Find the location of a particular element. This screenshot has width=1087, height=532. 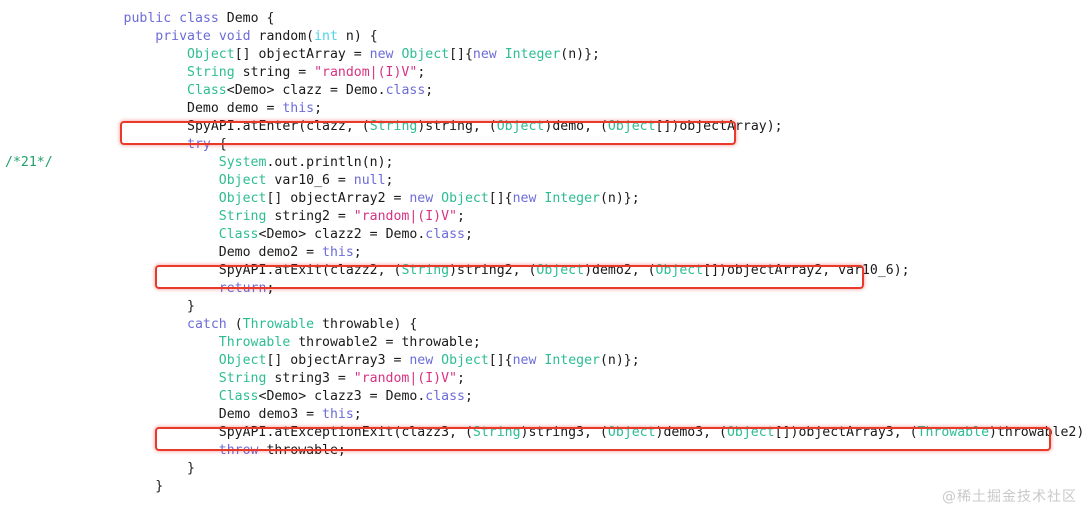

code-line: private void random(int n) { is located at coordinates (543, 37).